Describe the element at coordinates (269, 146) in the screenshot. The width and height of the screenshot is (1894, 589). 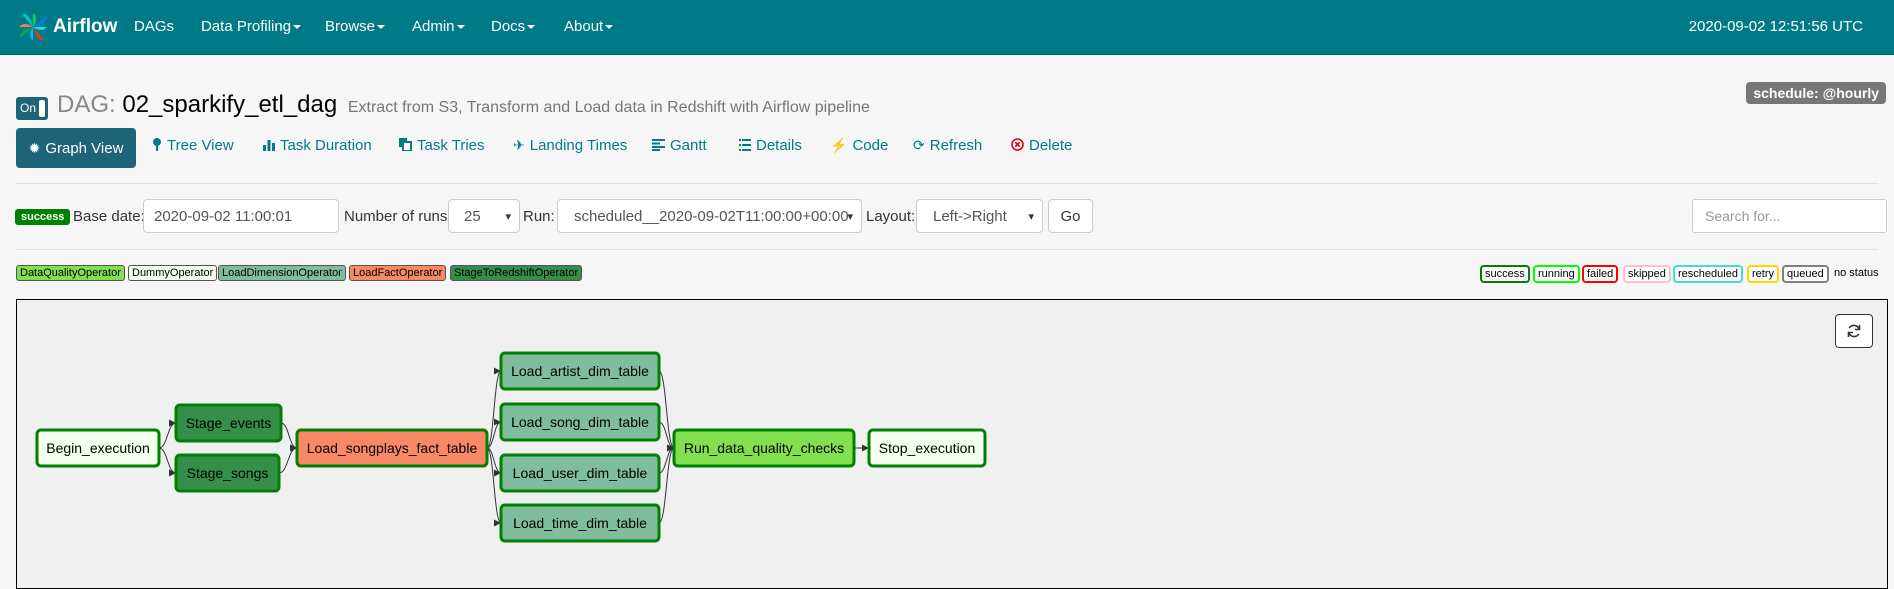
I see `stats-icon` at that location.